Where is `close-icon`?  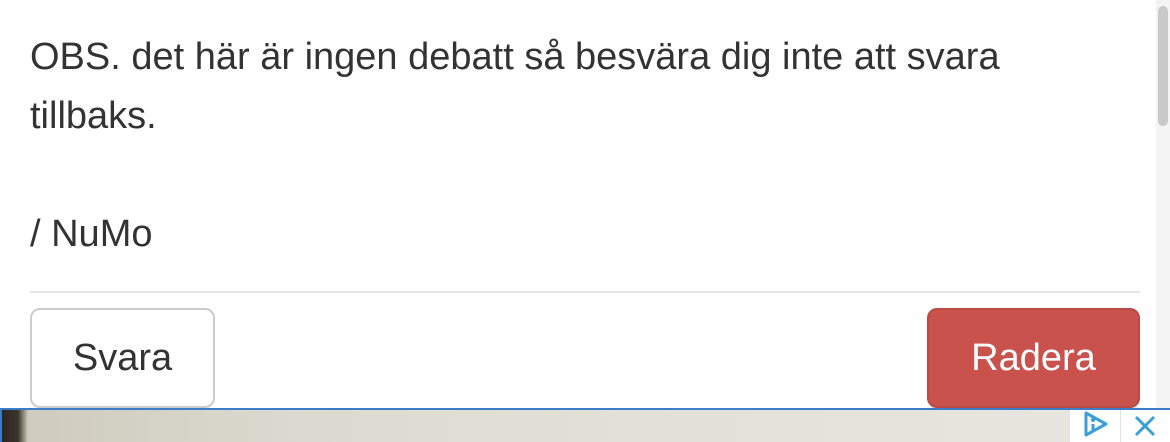
close-icon is located at coordinates (1145, 426).